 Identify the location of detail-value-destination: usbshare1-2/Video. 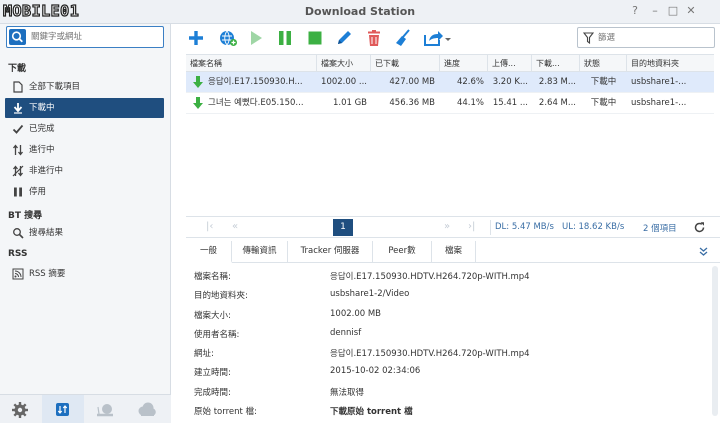
(370, 294).